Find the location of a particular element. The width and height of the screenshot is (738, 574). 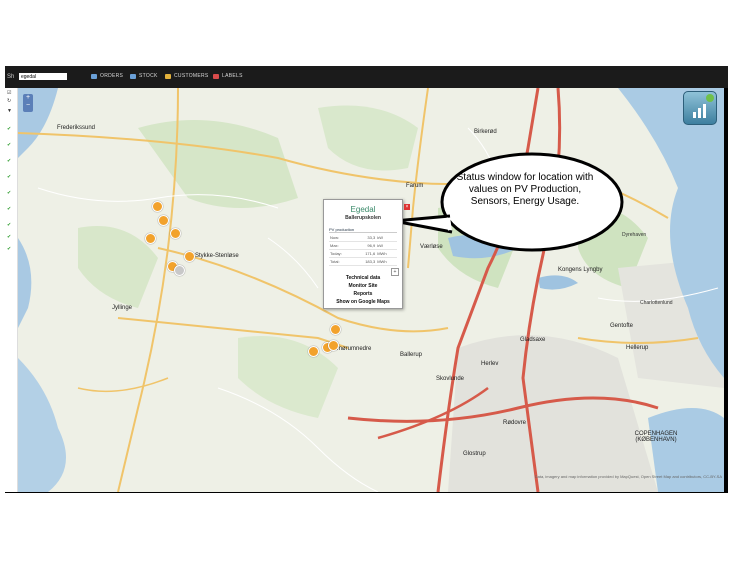

refresh-icon: ↻ is located at coordinates (9, 101).